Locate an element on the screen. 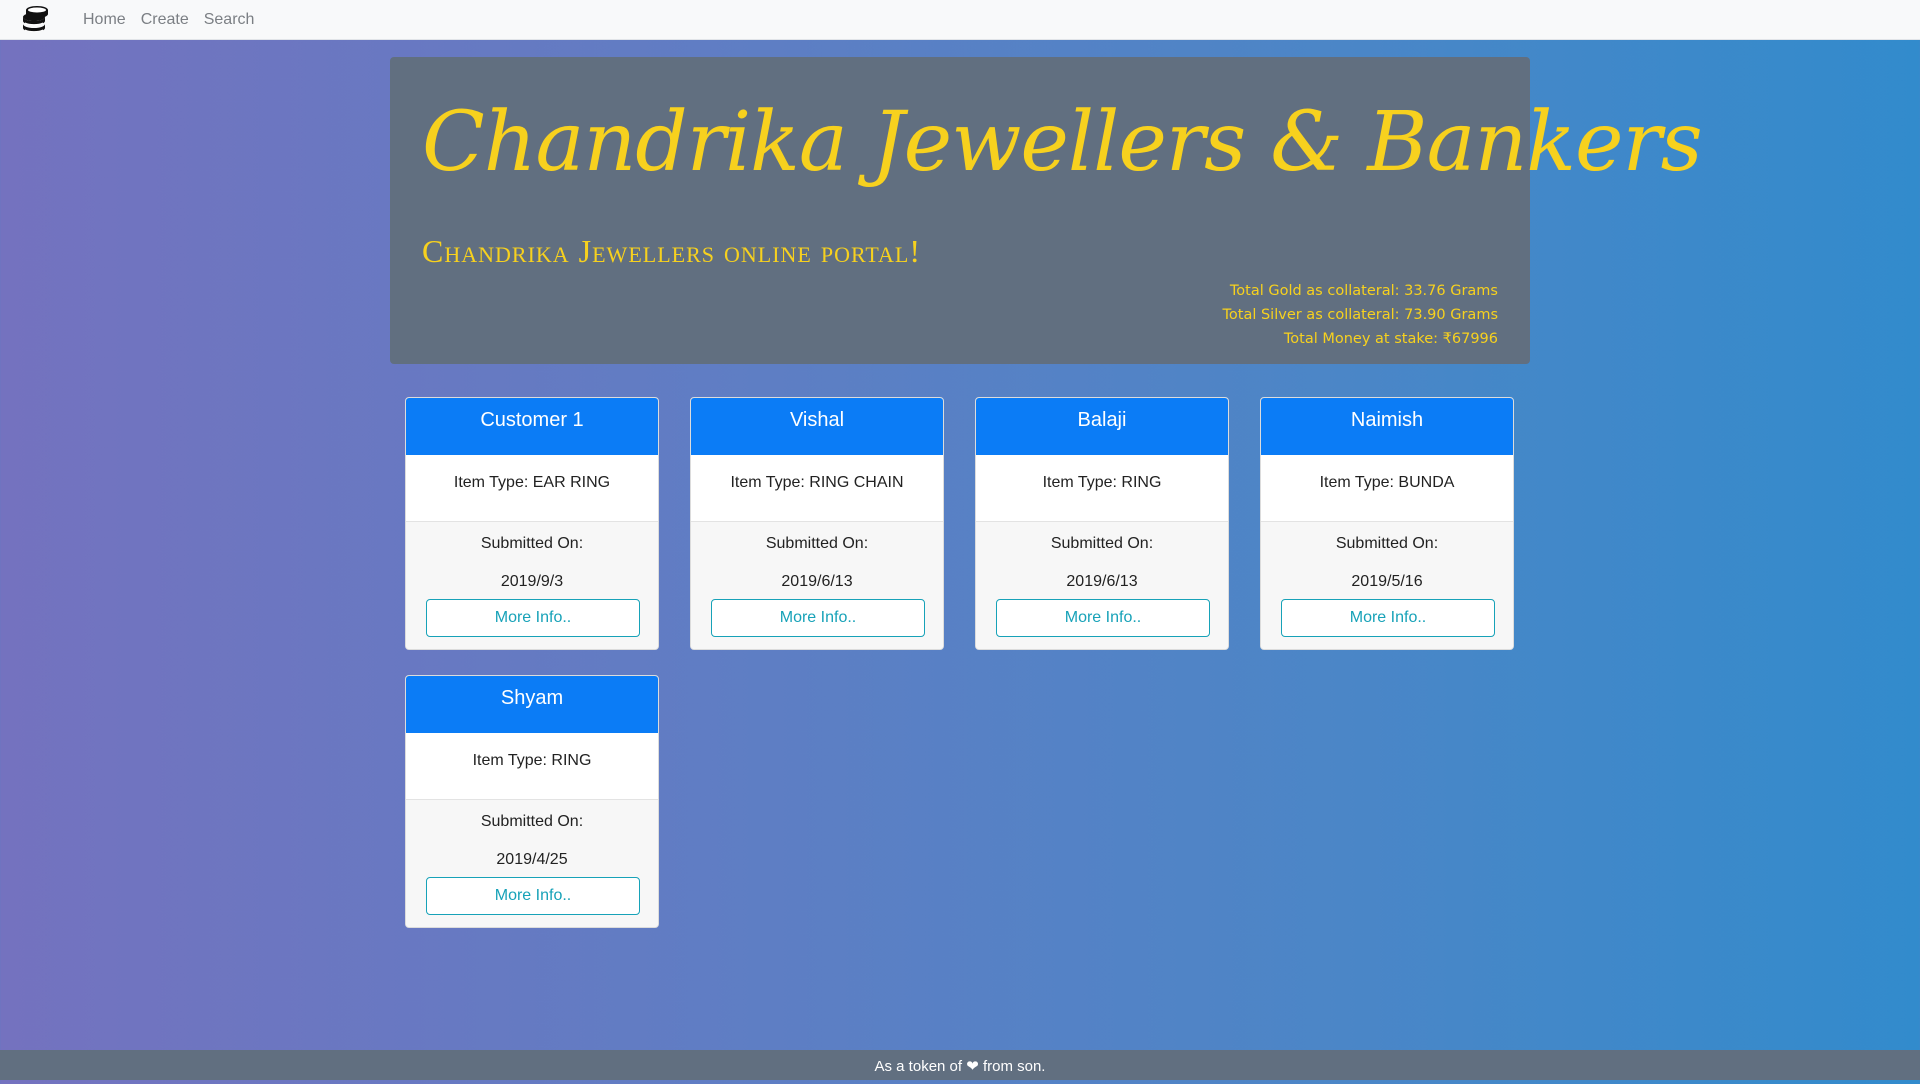  page-title: Chandrika Jewellers & Bankers is located at coordinates (1062, 142).